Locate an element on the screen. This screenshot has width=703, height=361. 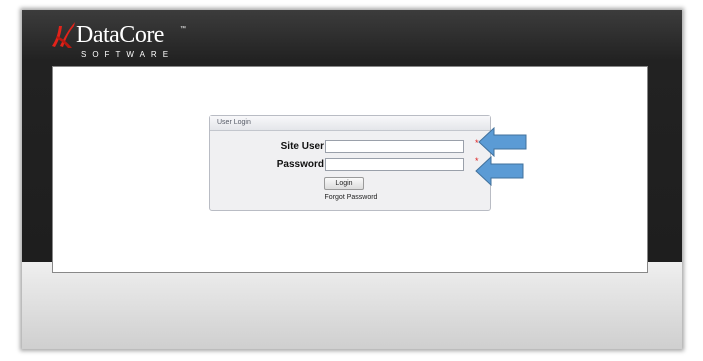
password-input is located at coordinates (394, 164).